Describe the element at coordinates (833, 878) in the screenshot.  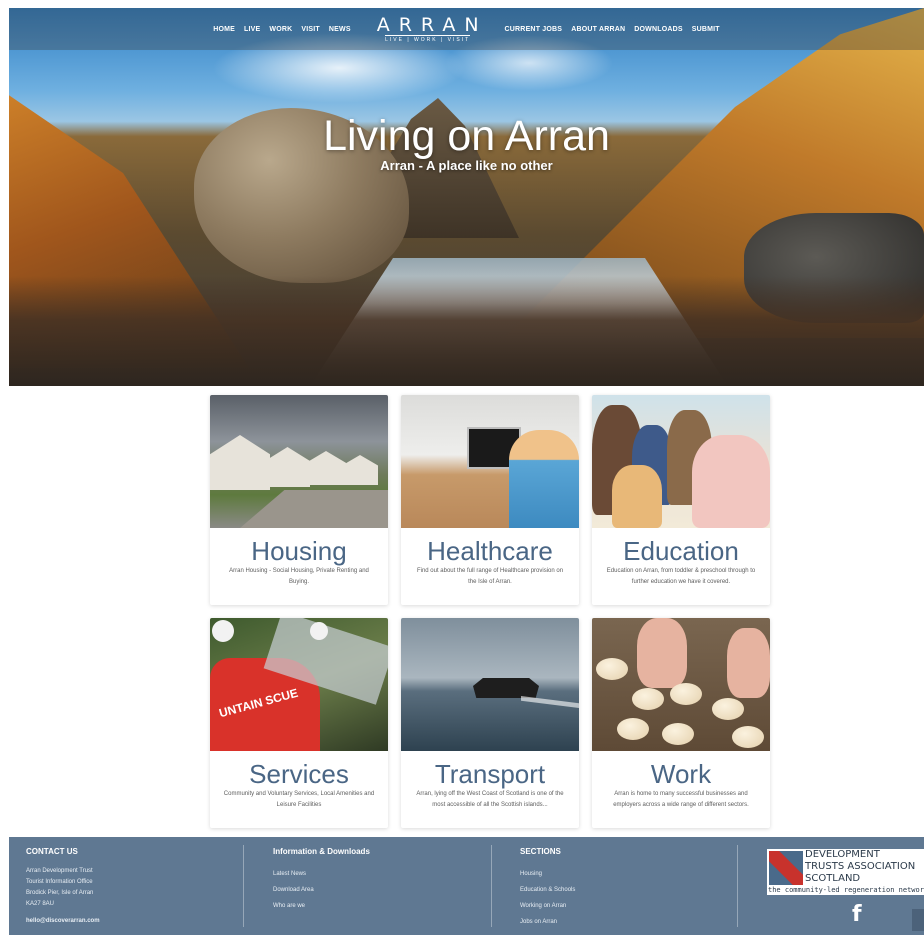
I see `dtas-line-3: SCOTLAND` at that location.